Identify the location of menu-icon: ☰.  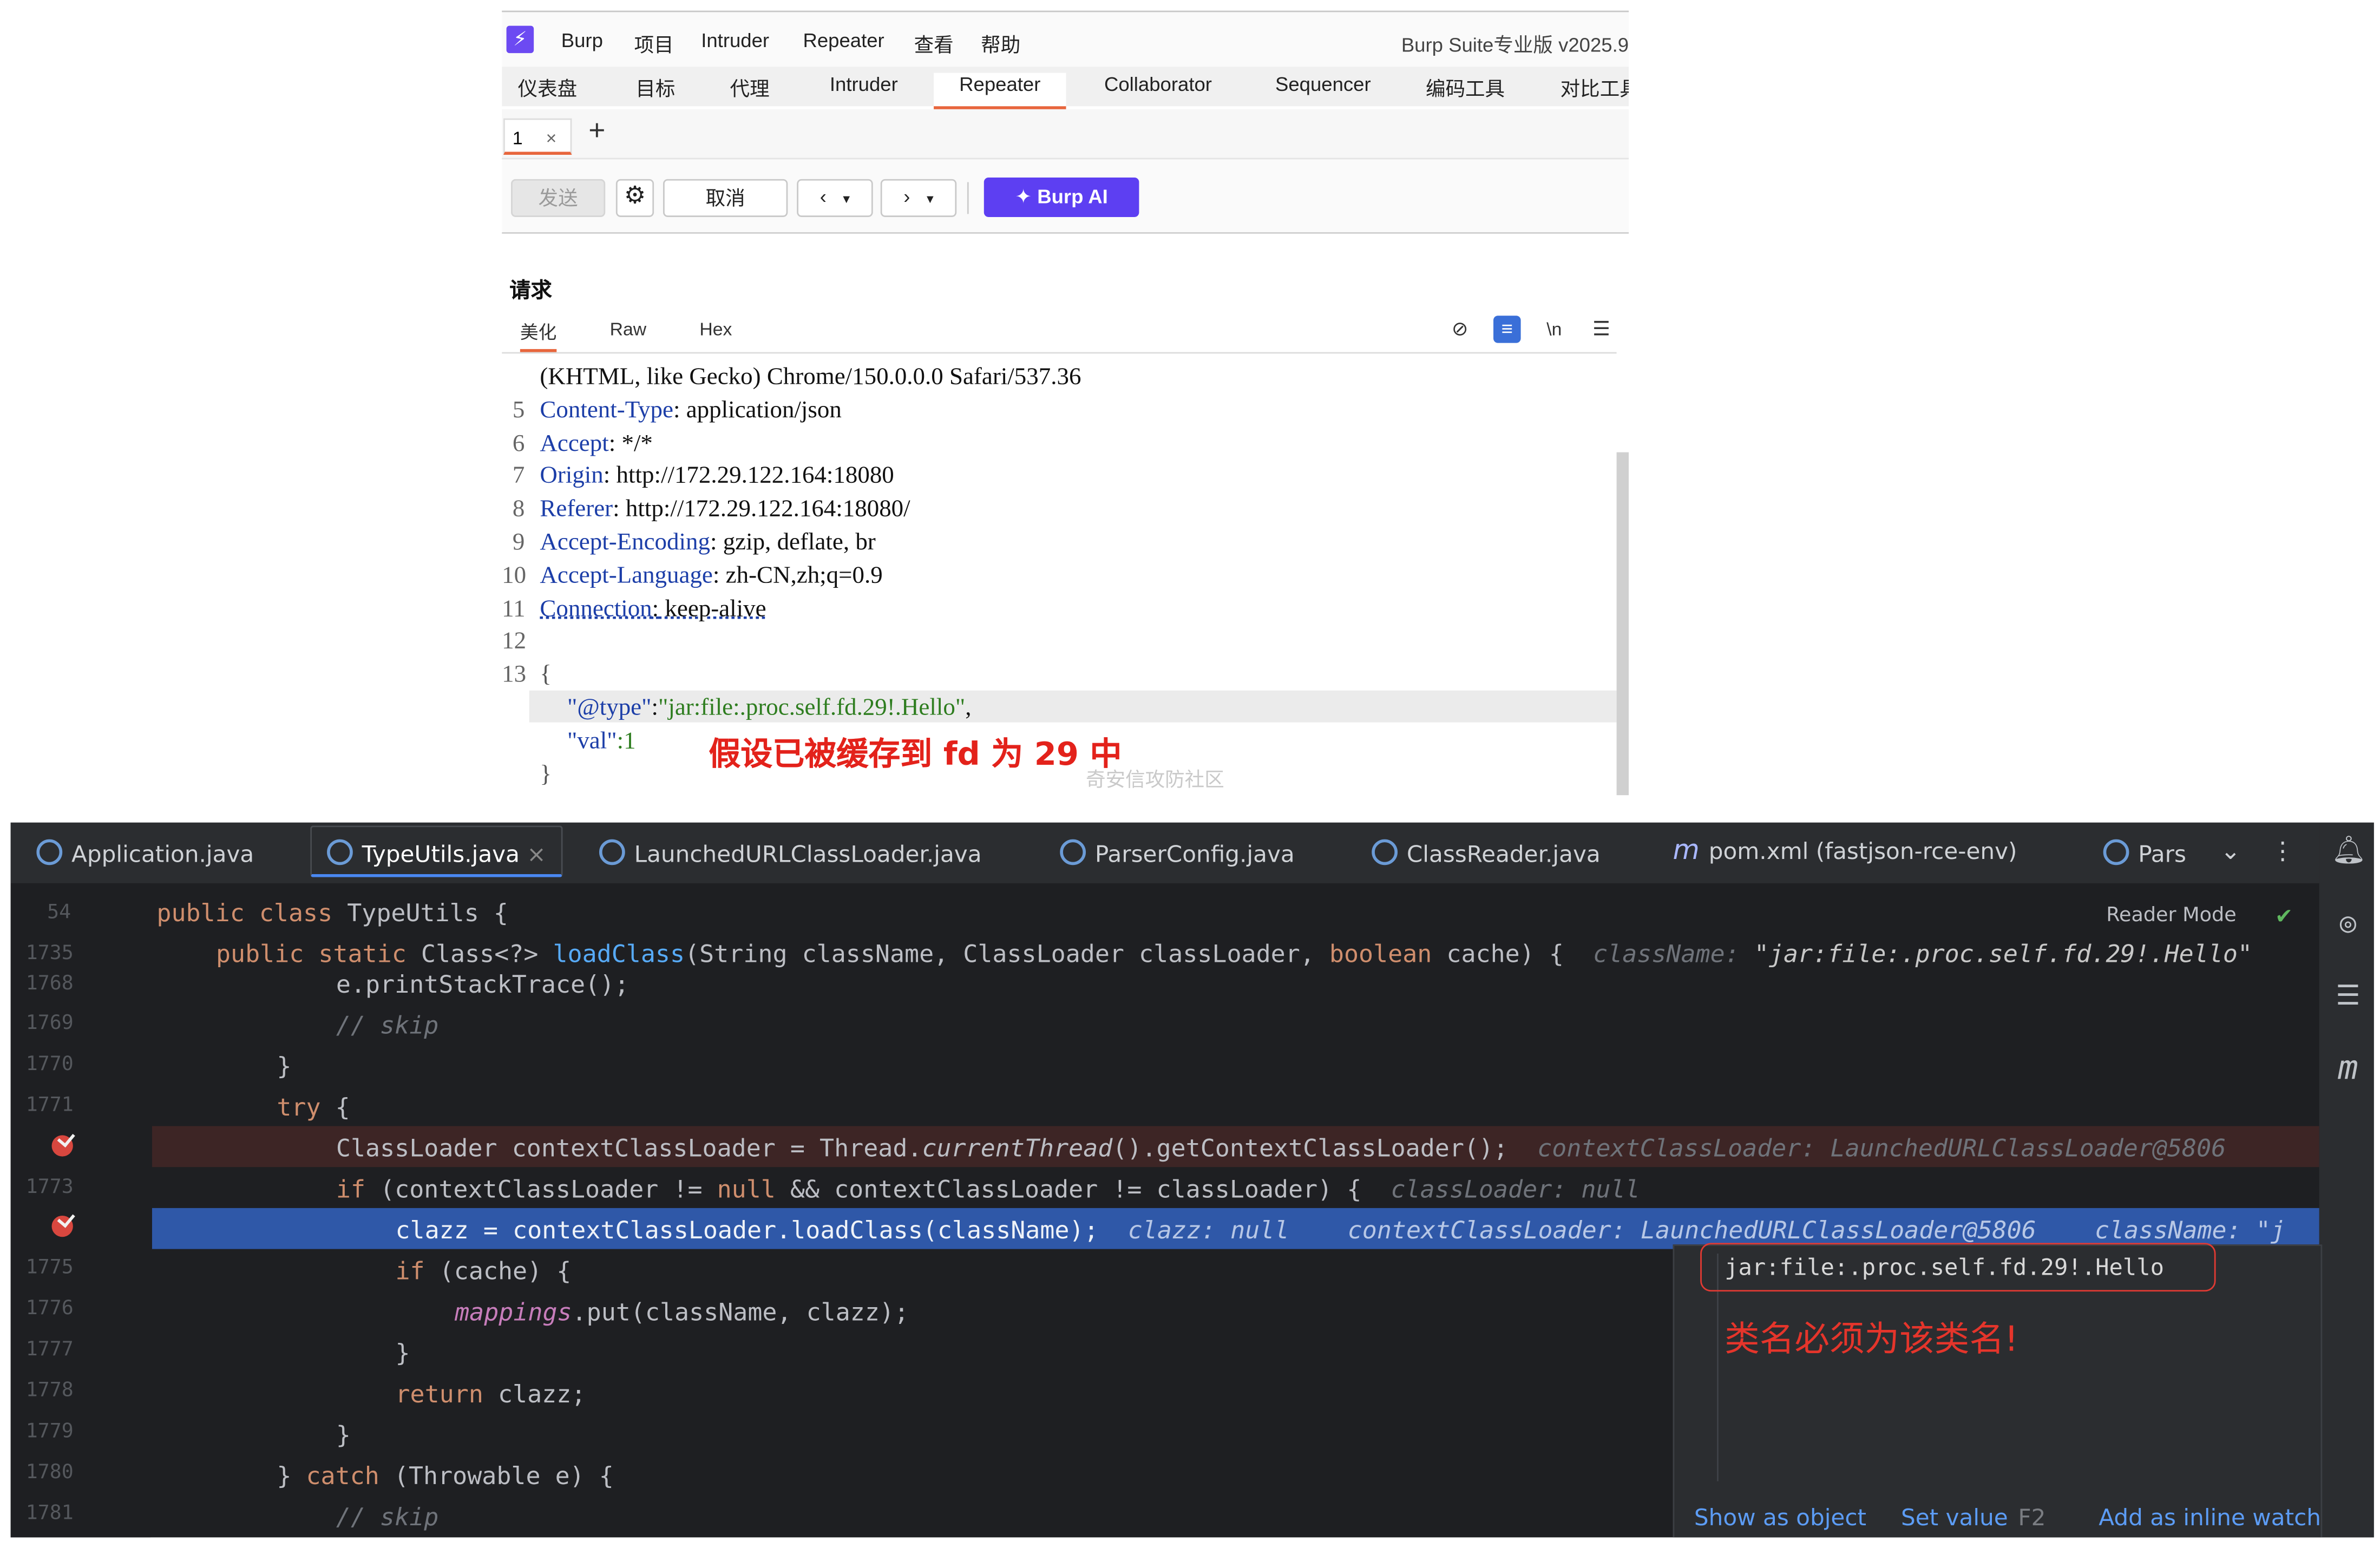
(1602, 330).